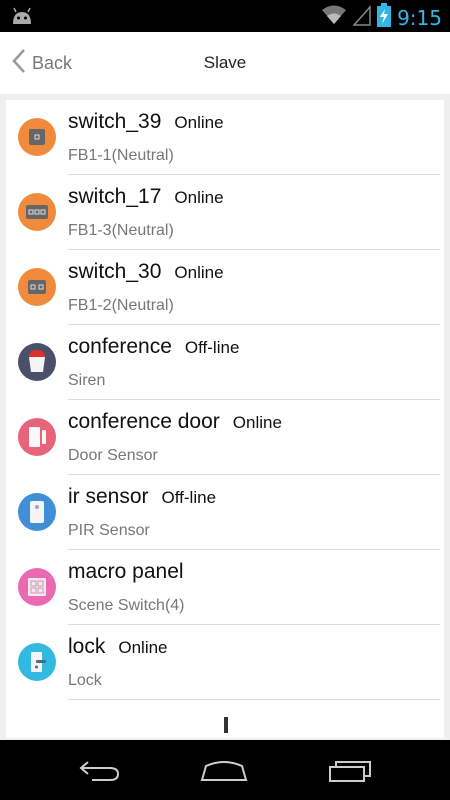  I want to click on device-name: conference, so click(120, 346).